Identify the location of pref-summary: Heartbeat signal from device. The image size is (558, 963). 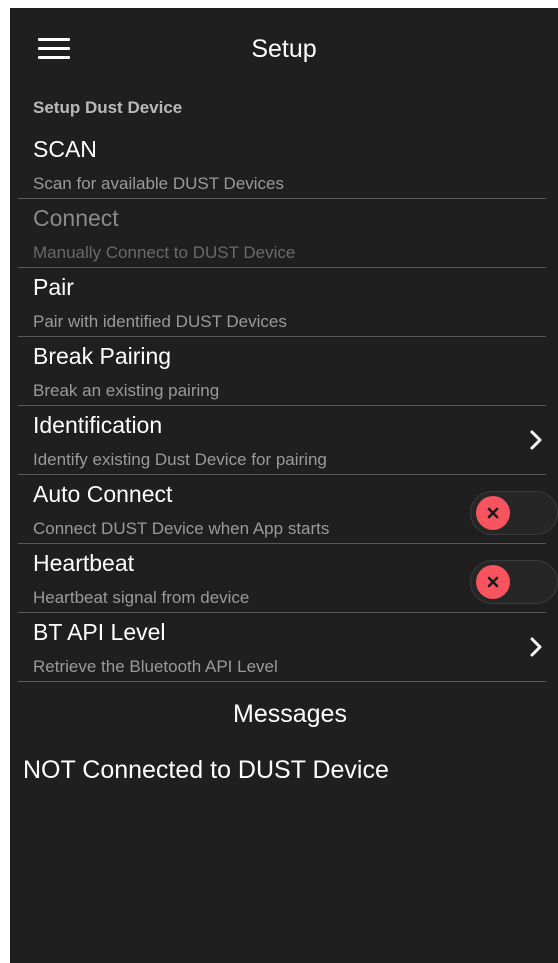
(141, 597).